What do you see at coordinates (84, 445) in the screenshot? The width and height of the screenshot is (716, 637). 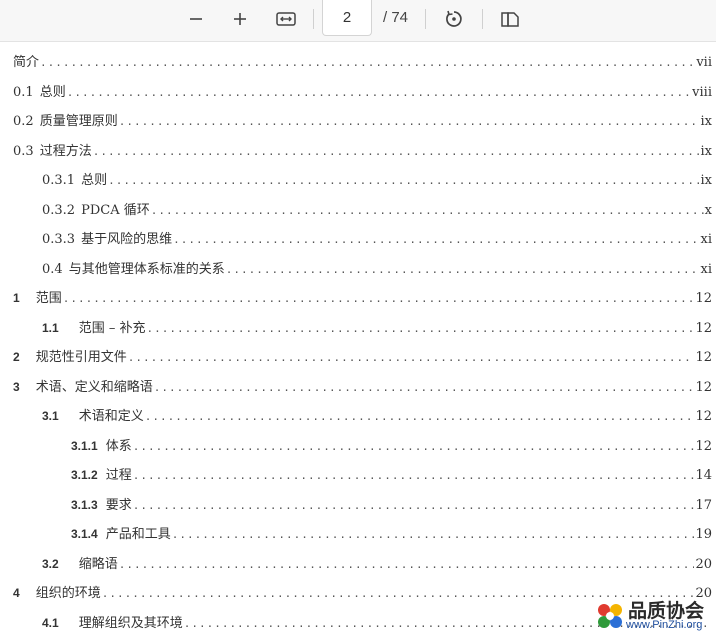 I see `toc-entry-number: 3.1.1` at bounding box center [84, 445].